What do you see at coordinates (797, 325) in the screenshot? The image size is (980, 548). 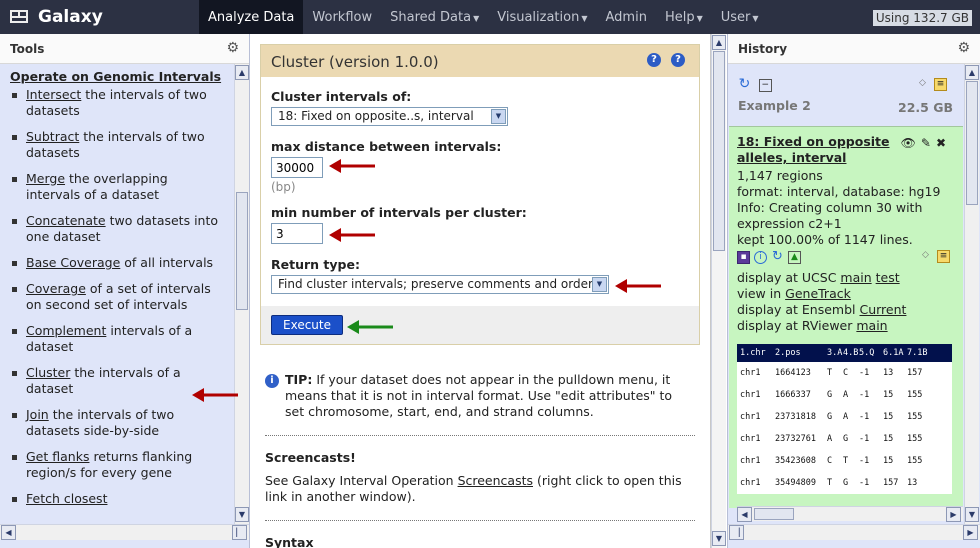 I see `rviewer-label: display at RViewer` at bounding box center [797, 325].